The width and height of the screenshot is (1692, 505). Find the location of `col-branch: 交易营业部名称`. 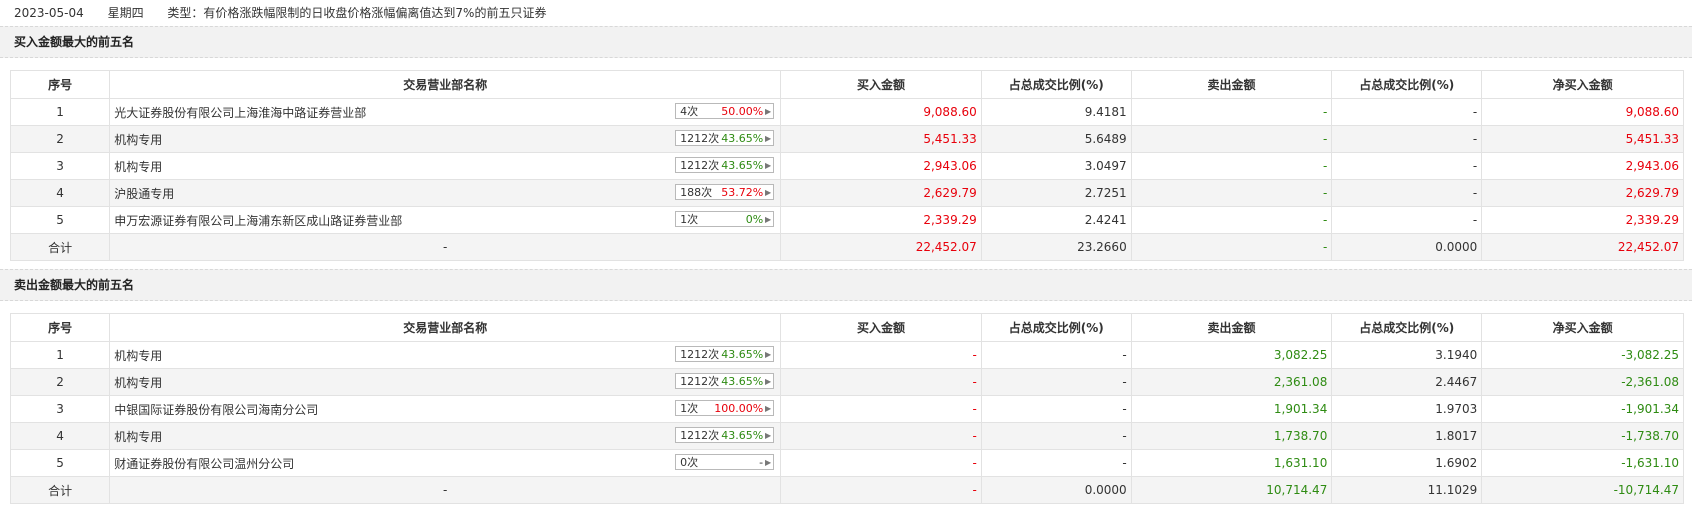

col-branch: 交易营业部名称 is located at coordinates (445, 327).